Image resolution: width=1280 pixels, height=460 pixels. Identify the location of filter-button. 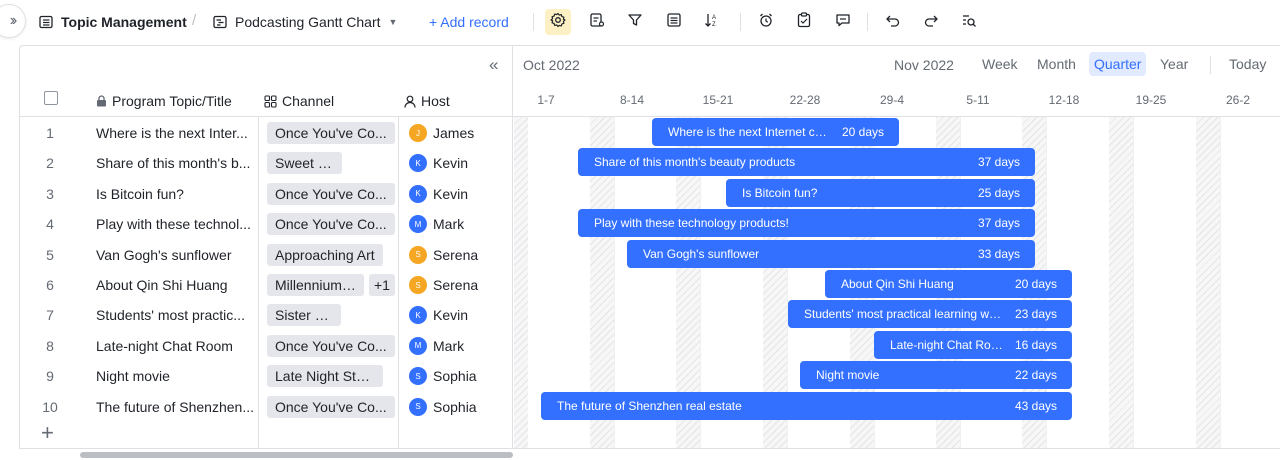
(635, 22).